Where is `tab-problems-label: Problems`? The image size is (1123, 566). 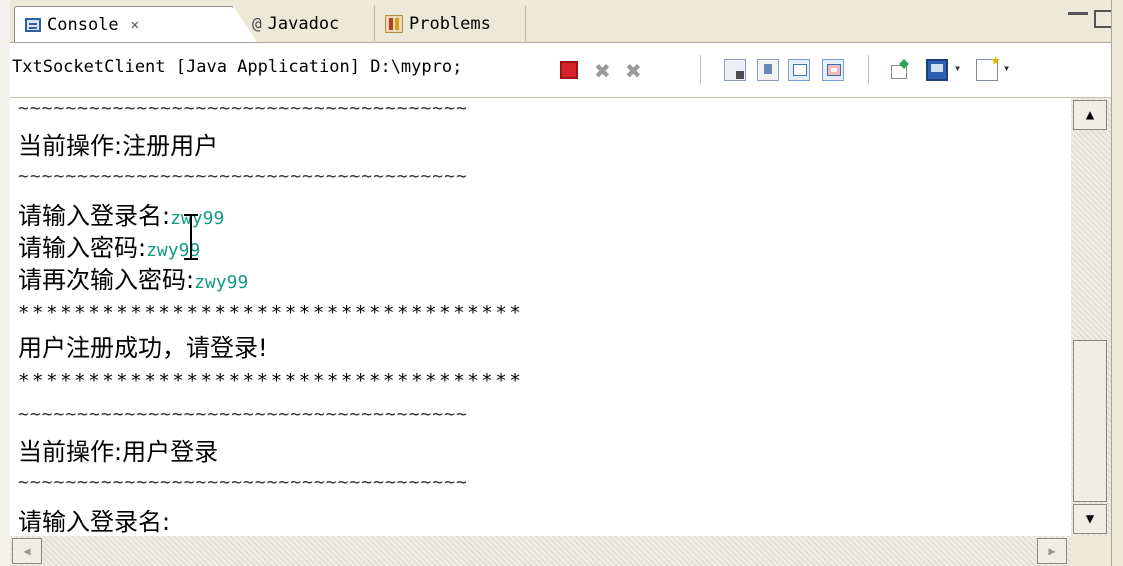
tab-problems-label: Problems is located at coordinates (450, 23).